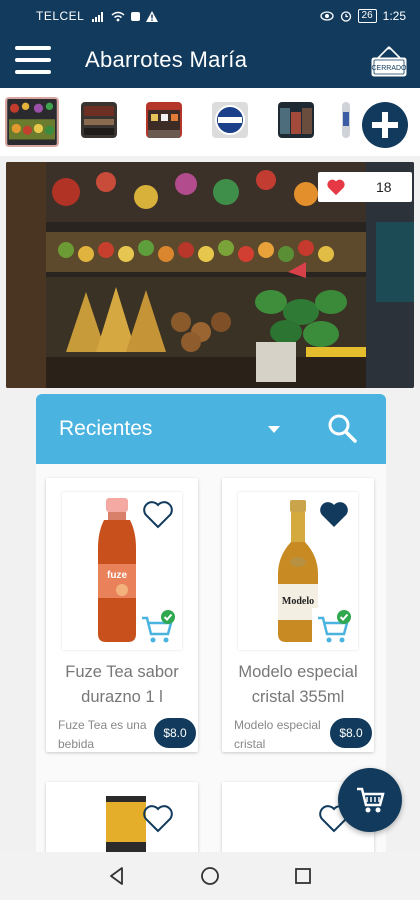  Describe the element at coordinates (230, 120) in the screenshot. I see `thumbnail-logo` at that location.